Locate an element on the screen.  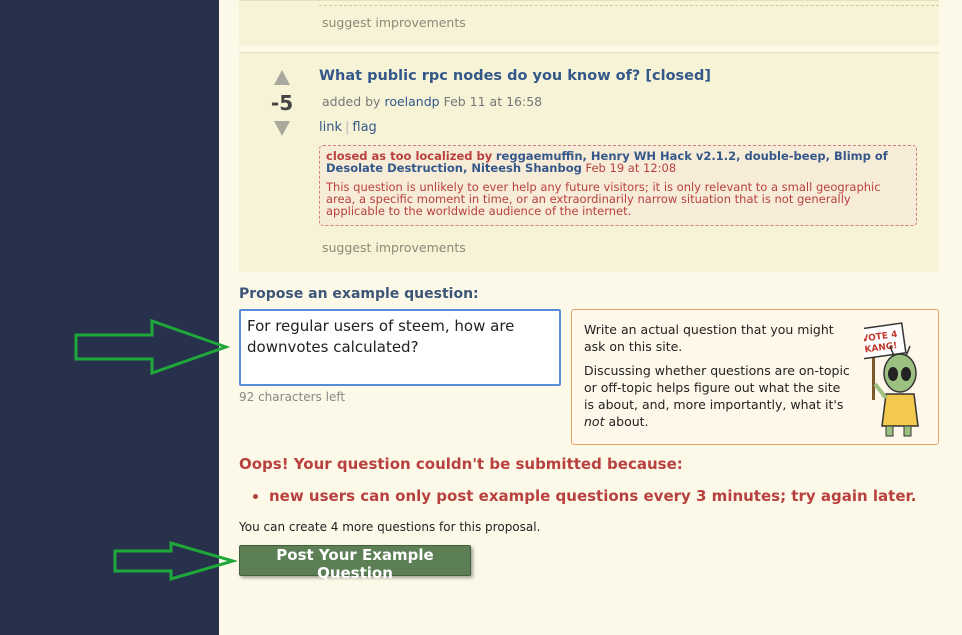
question-date: Feb 11 at 16:58 is located at coordinates (493, 101).